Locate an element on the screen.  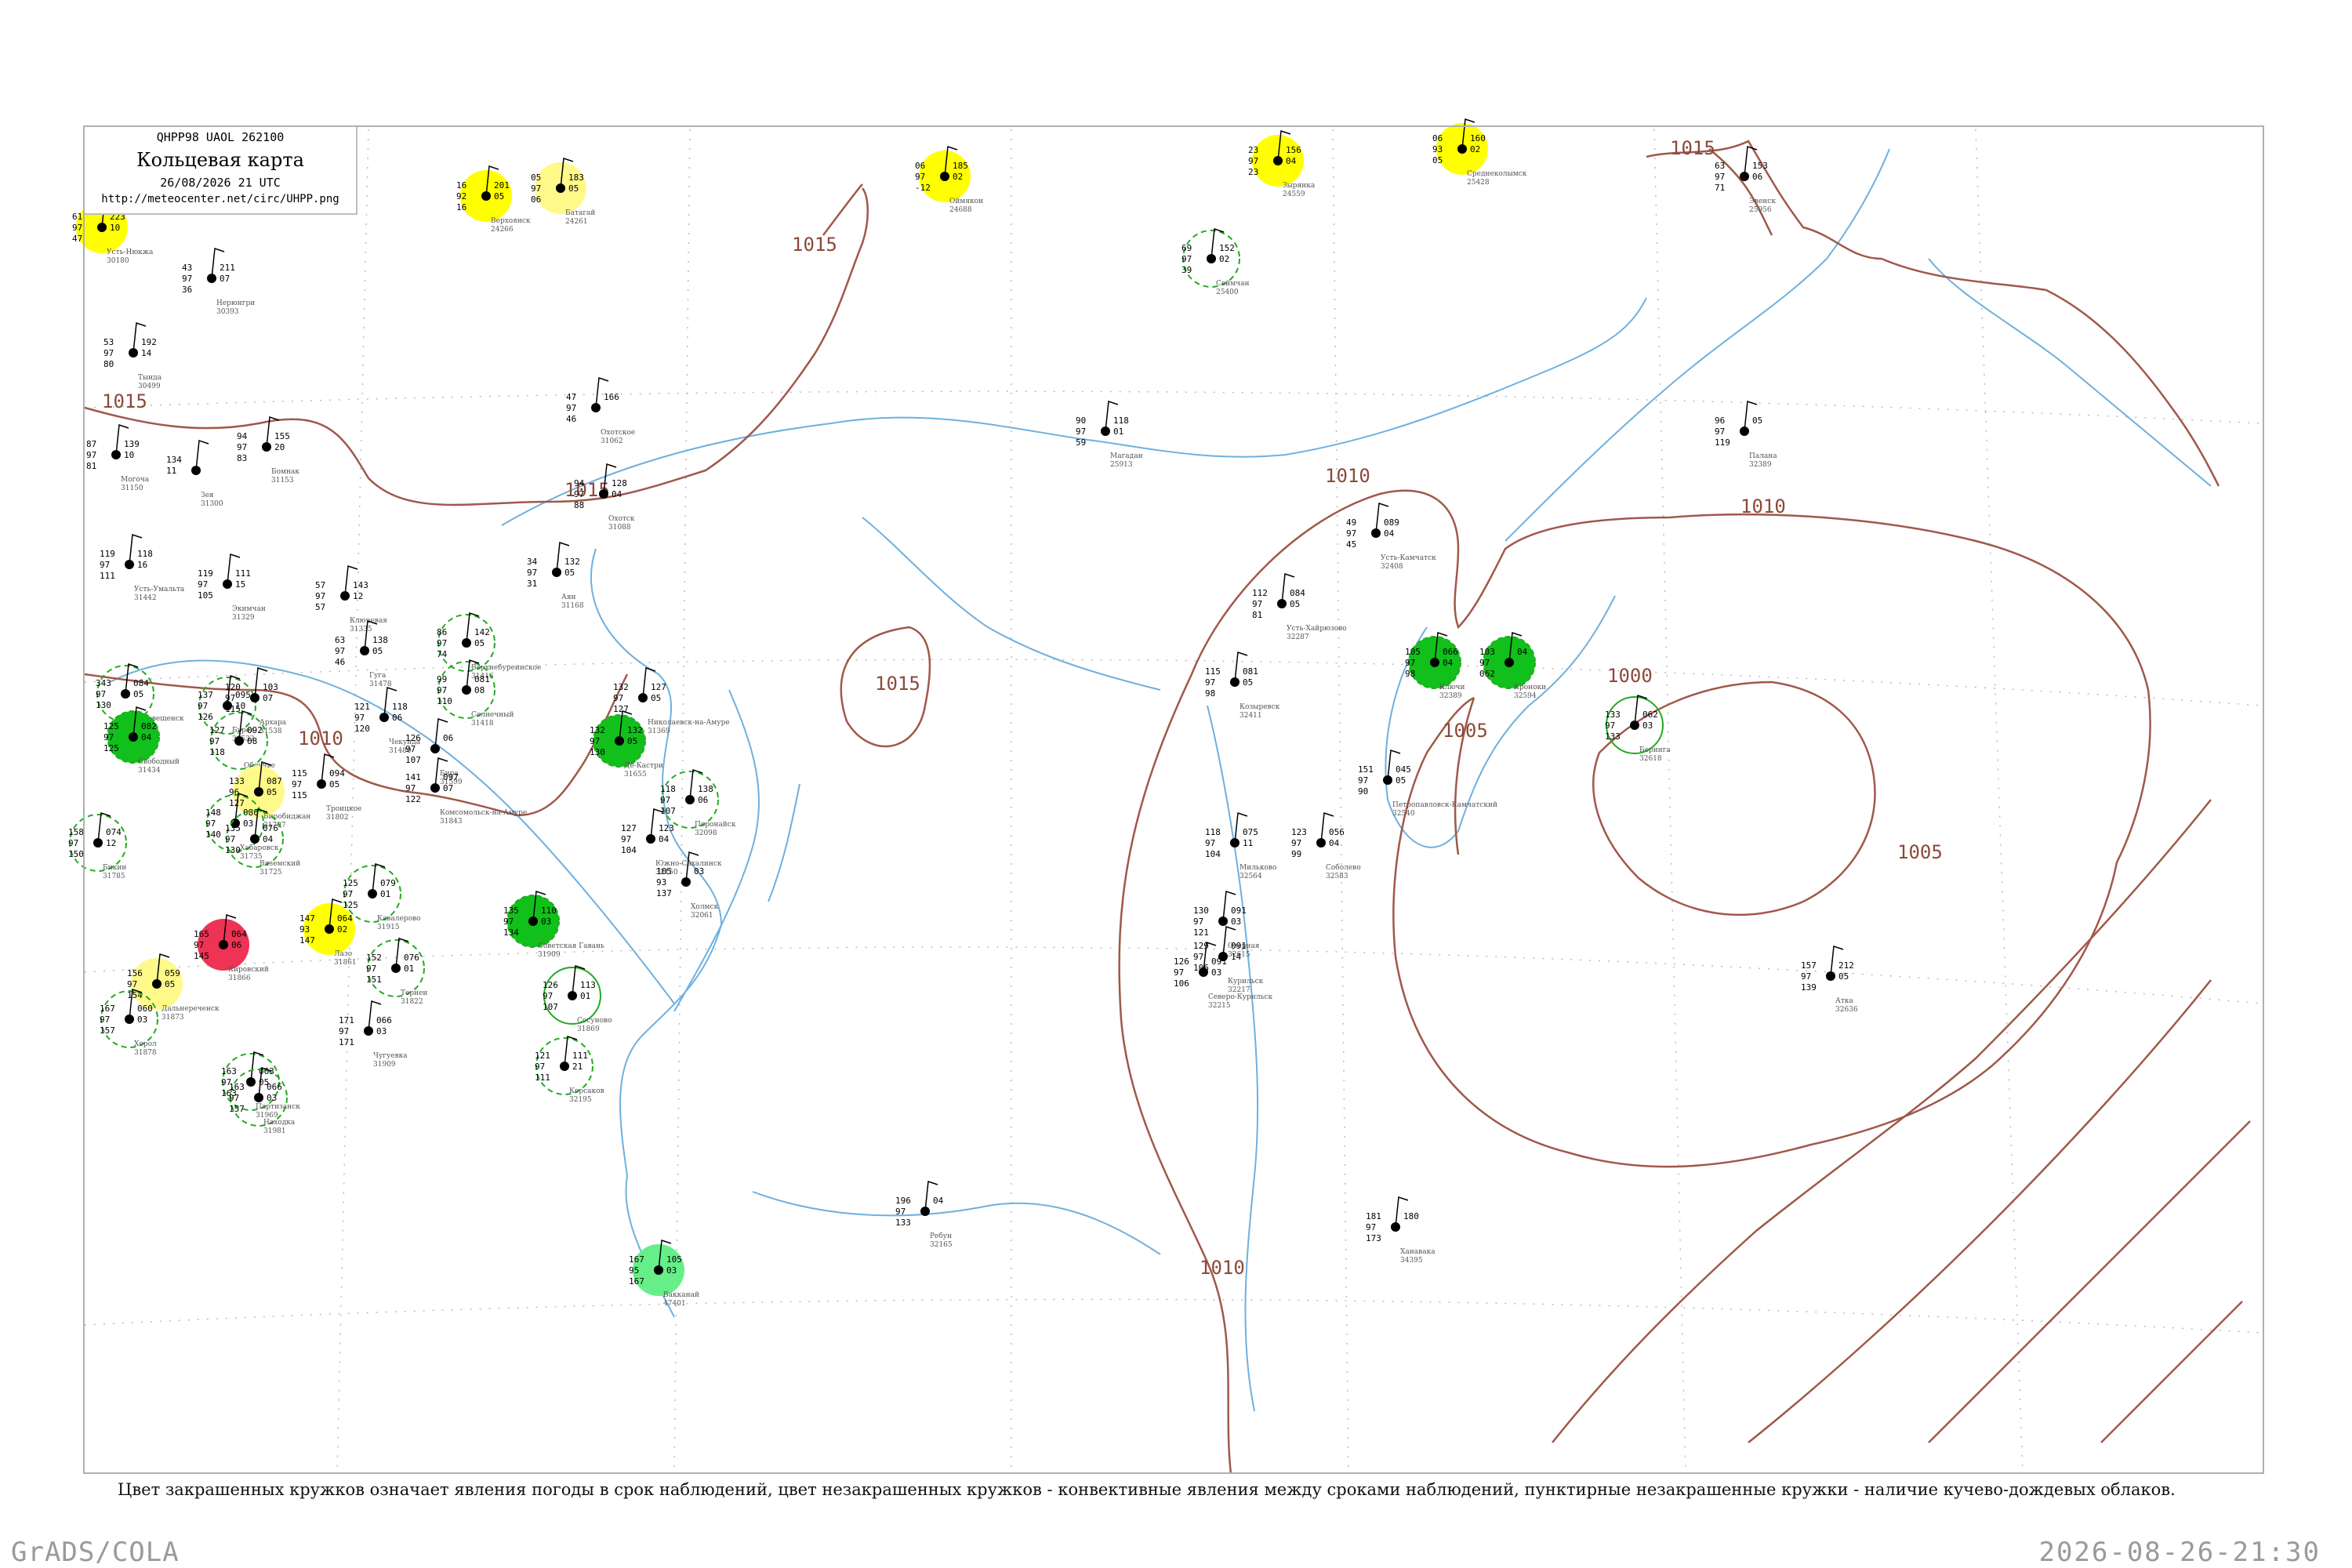
map-date: 26/08/2026 21 UTC is located at coordinates (220, 183).